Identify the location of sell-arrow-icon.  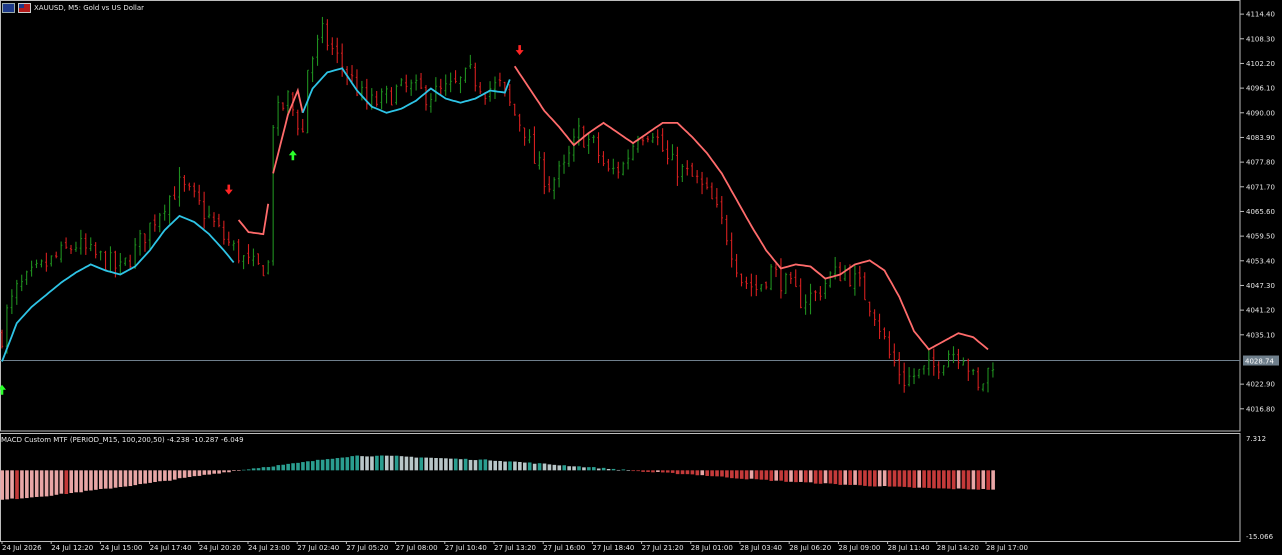
(228, 189).